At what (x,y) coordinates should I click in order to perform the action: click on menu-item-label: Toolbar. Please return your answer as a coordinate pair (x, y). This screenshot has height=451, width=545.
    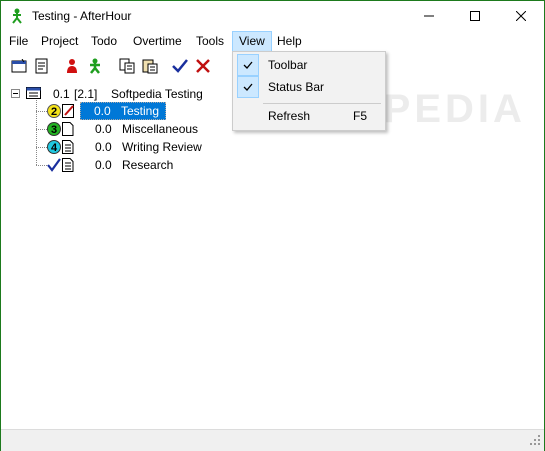
    Looking at the image, I should click on (288, 65).